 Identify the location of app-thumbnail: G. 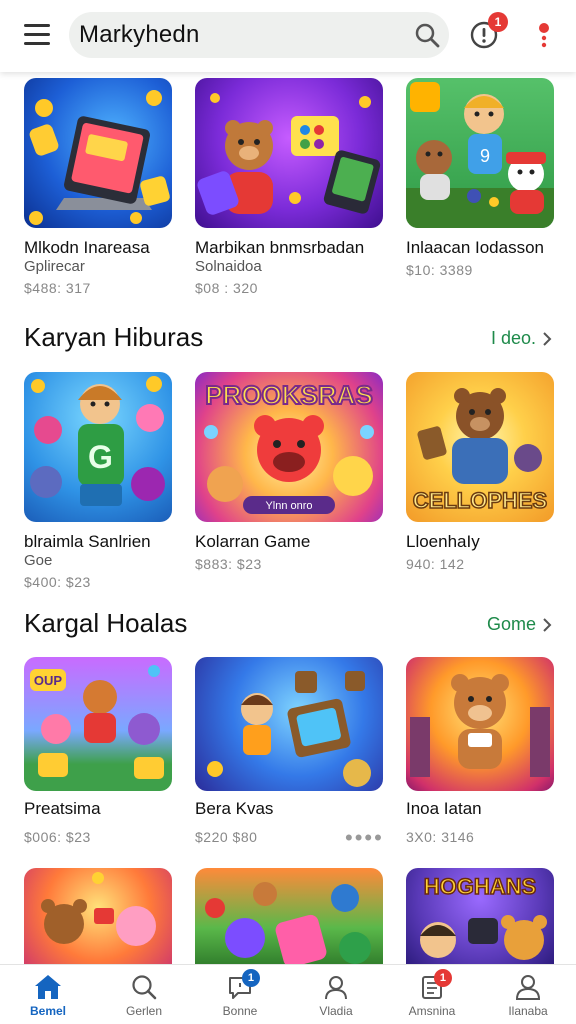
(98, 447).